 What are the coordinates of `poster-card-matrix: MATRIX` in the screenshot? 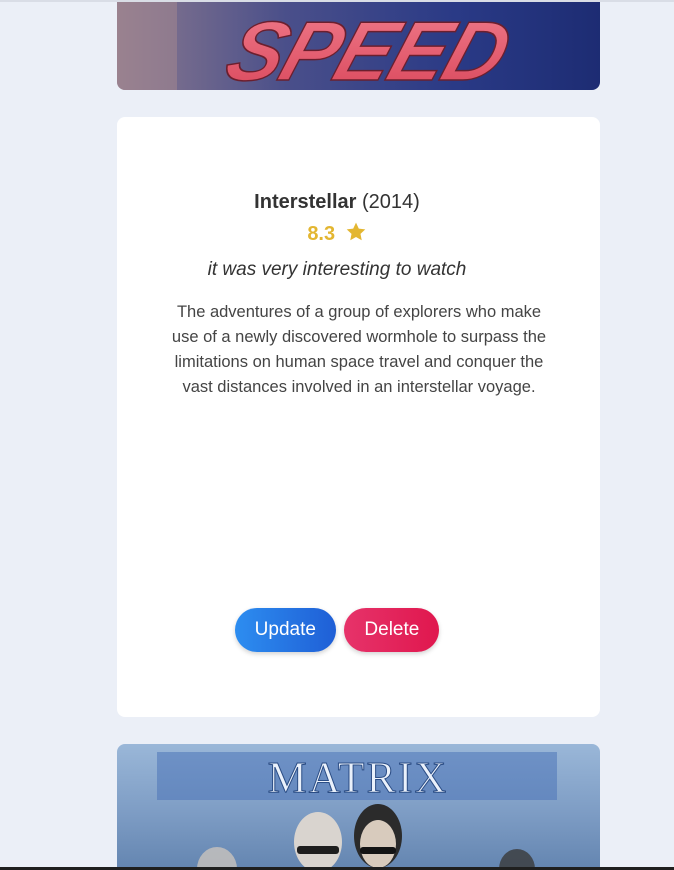 It's located at (358, 807).